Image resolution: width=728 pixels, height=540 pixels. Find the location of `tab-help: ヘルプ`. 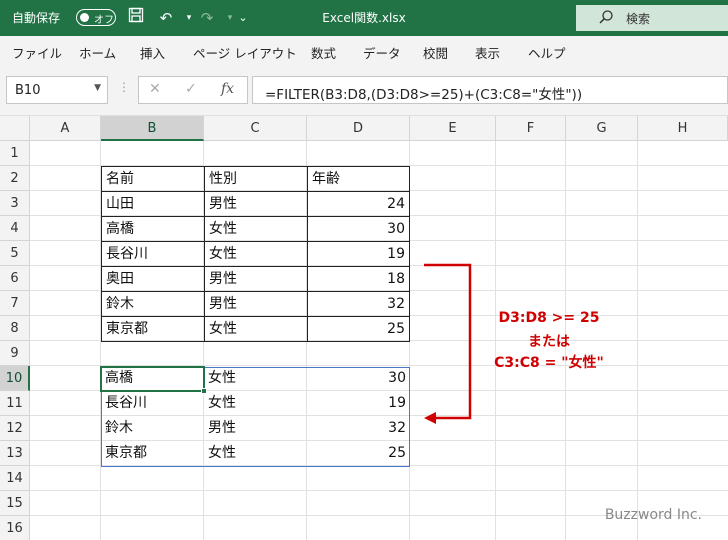

tab-help: ヘルプ is located at coordinates (547, 52).